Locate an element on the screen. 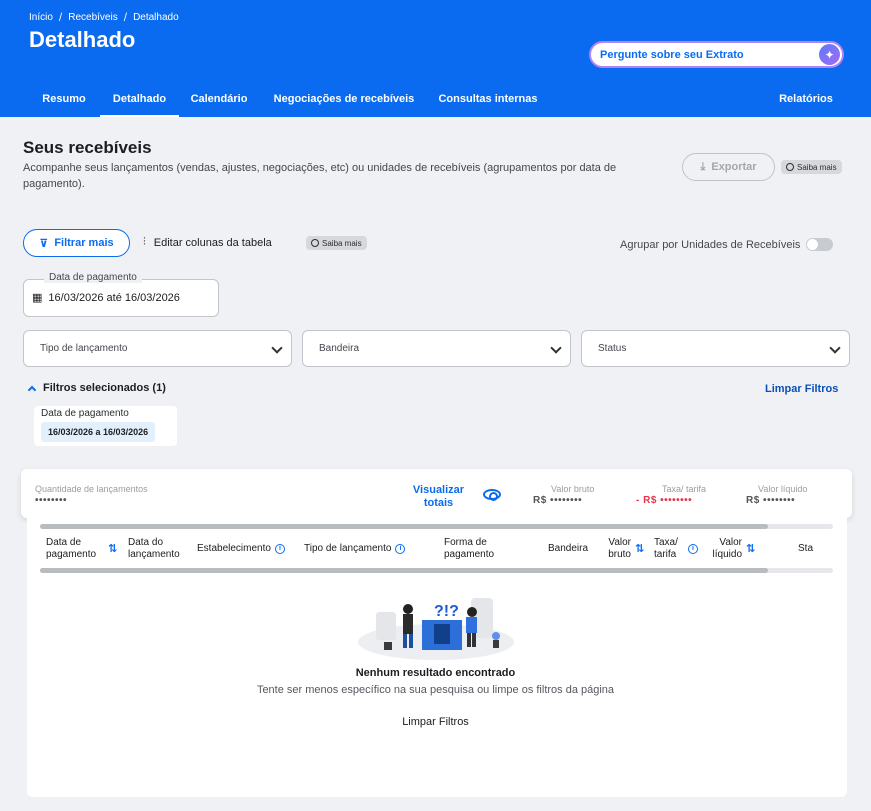 The width and height of the screenshot is (871, 811). col-forma-pagamento: Forma de pagamento is located at coordinates (479, 549).